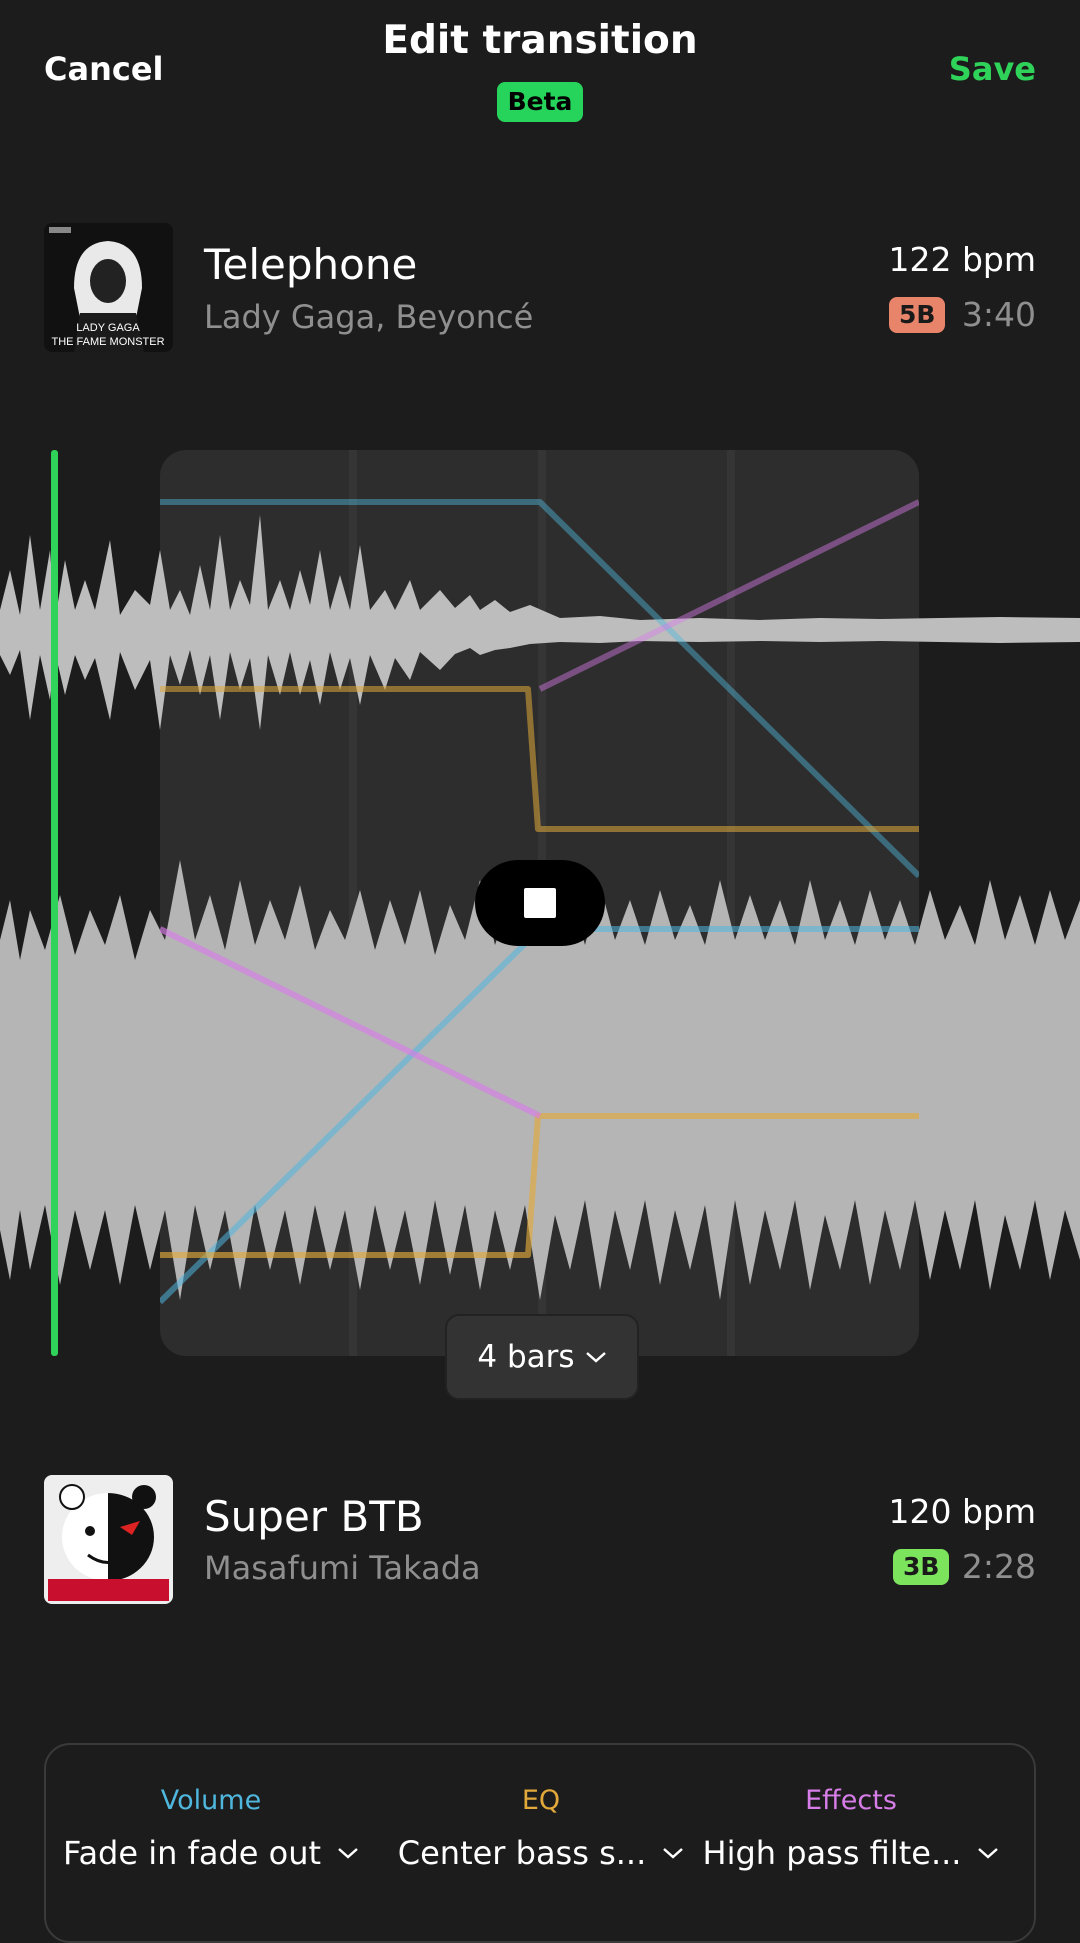  I want to click on track-duration: 3:40, so click(998, 314).